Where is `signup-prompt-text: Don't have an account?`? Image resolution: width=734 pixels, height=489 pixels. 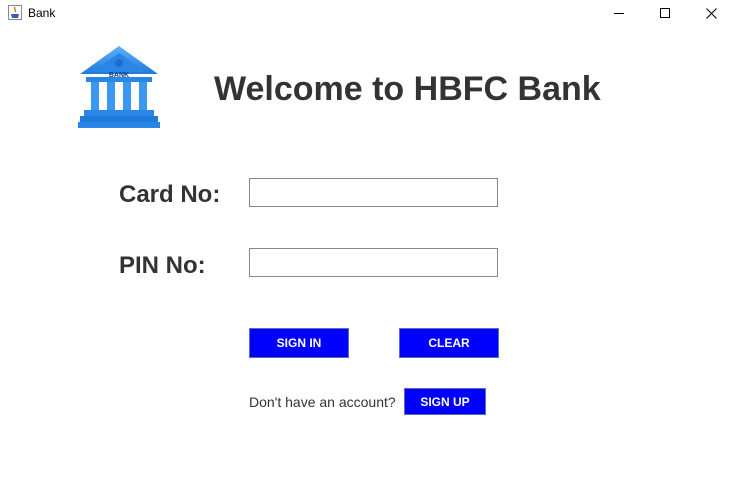
signup-prompt-text: Don't have an account? is located at coordinates (322, 402).